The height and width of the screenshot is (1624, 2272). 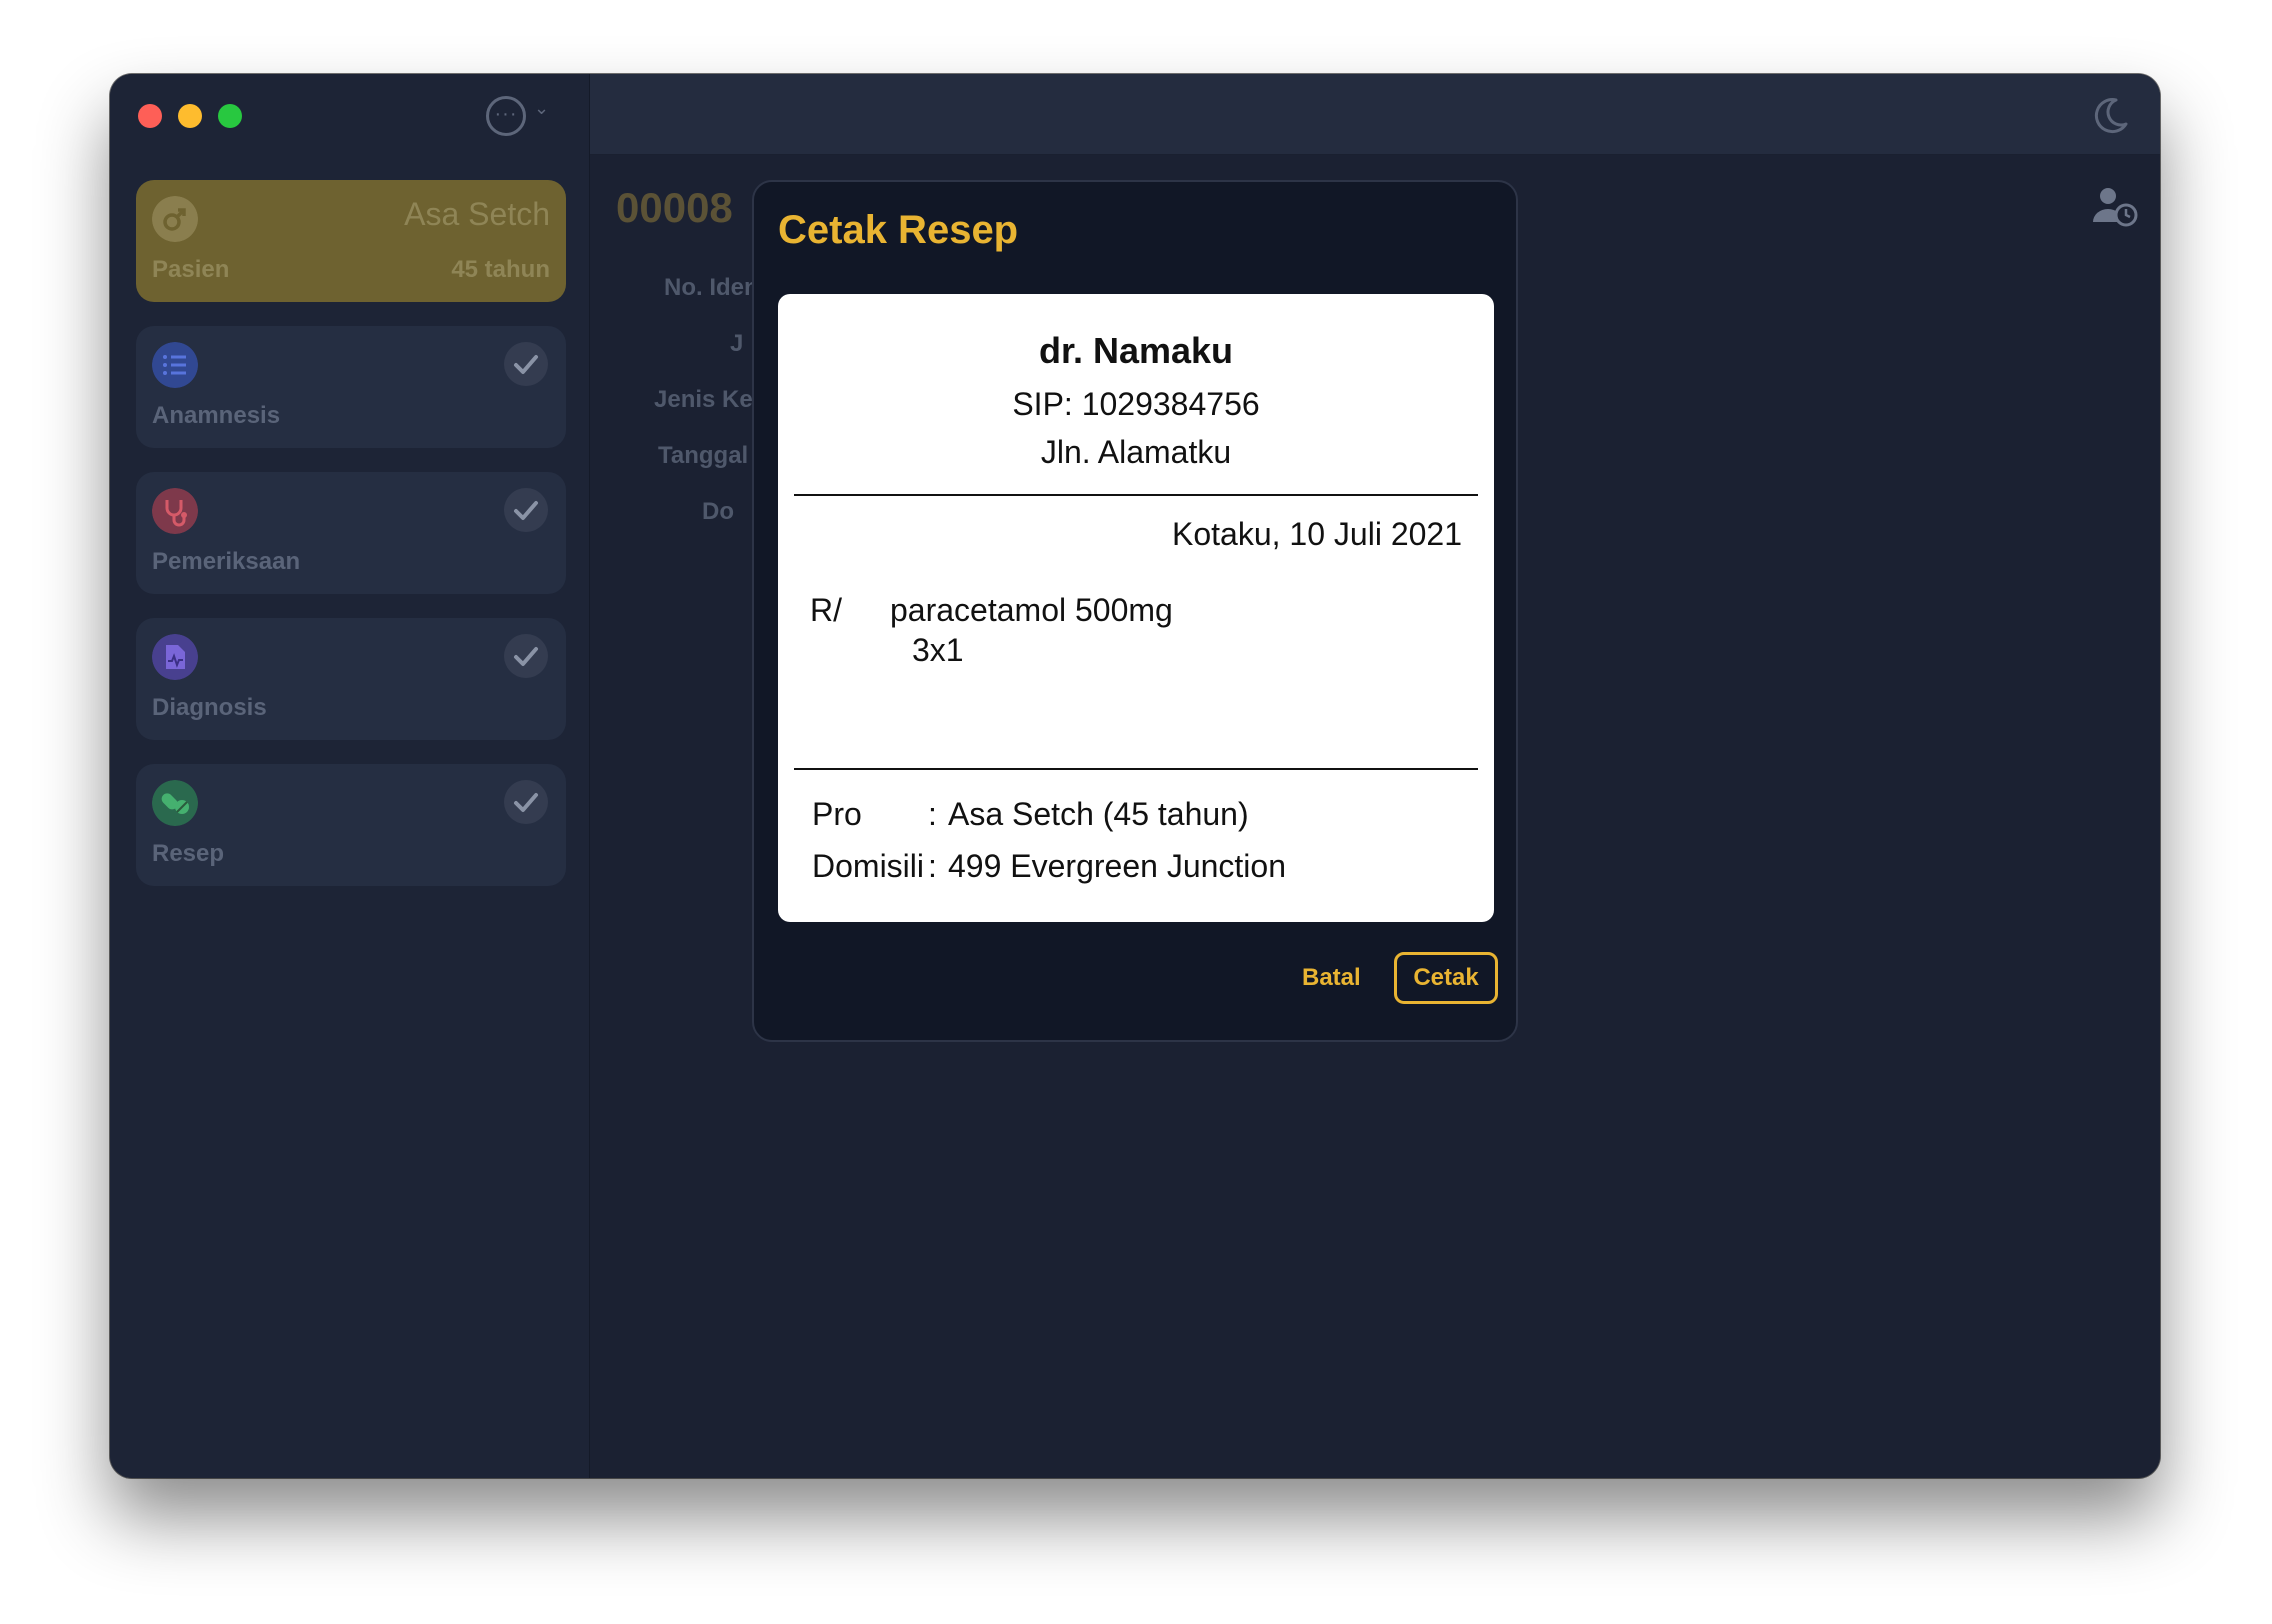 What do you see at coordinates (1136, 452) in the screenshot?
I see `doctor-address: Jln. Alamatku` at bounding box center [1136, 452].